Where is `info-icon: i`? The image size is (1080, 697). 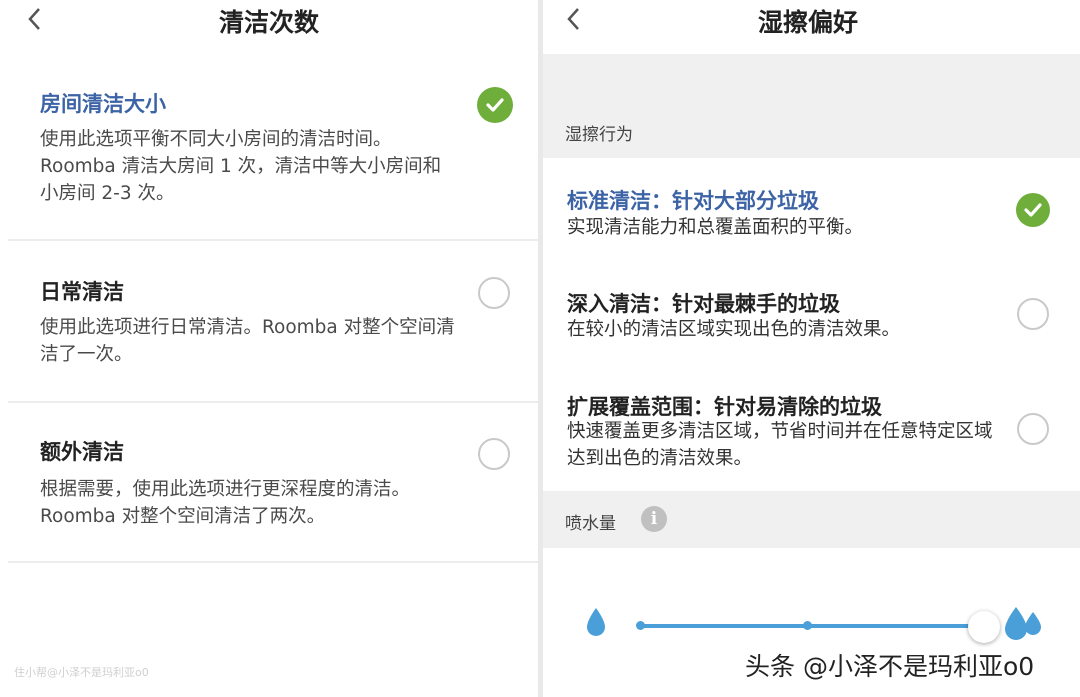
info-icon: i is located at coordinates (654, 519).